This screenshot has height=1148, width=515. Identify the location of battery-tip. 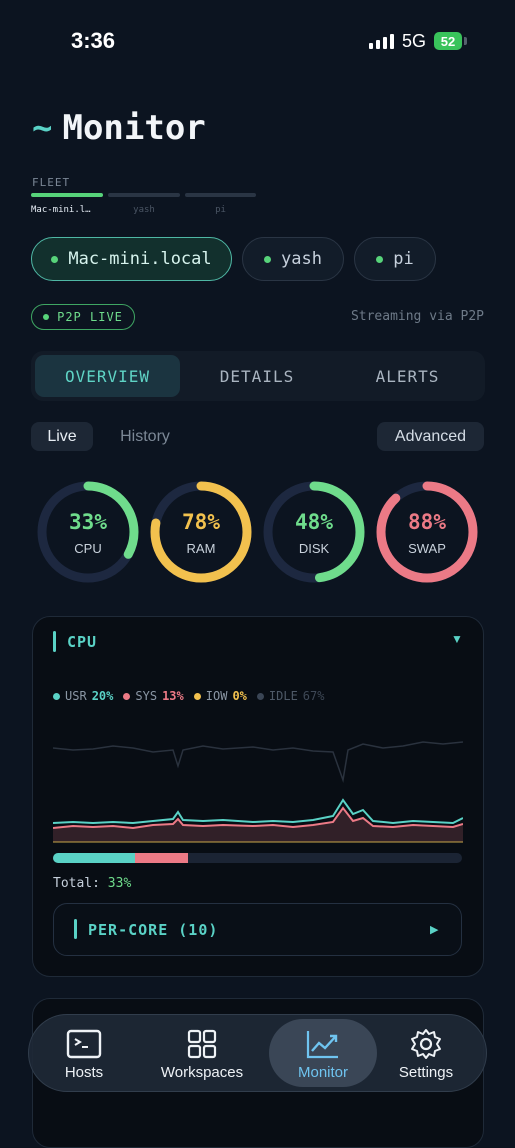
(465, 41).